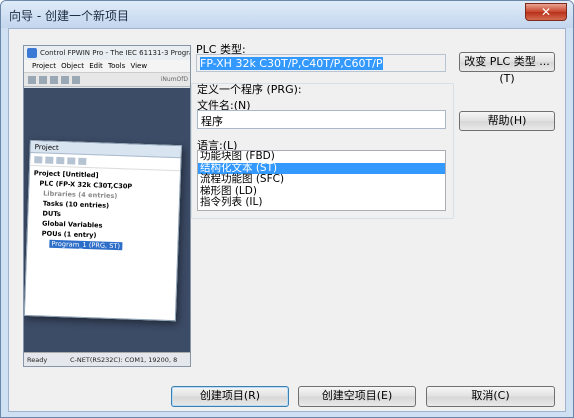  I want to click on title-bar: 向导 - 创建一个新项目 ✕, so click(287, 14).